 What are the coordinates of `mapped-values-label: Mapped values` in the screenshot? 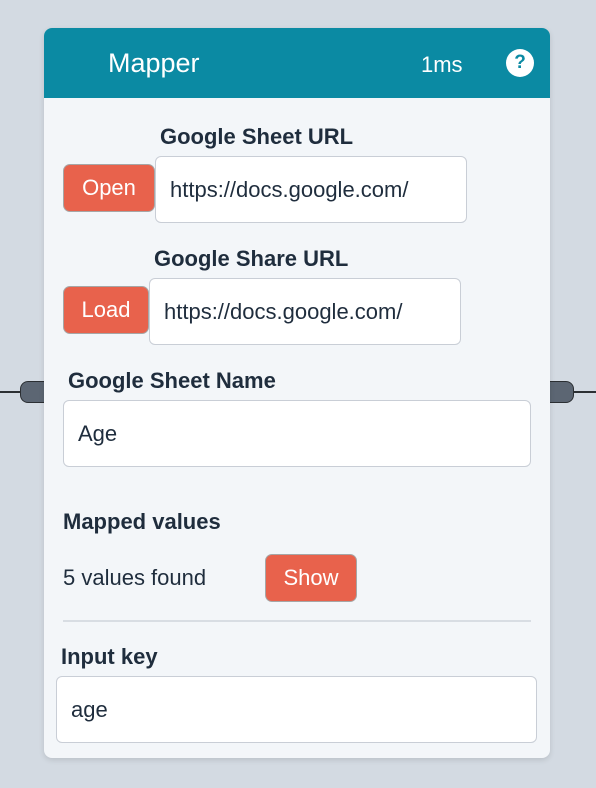 It's located at (142, 521).